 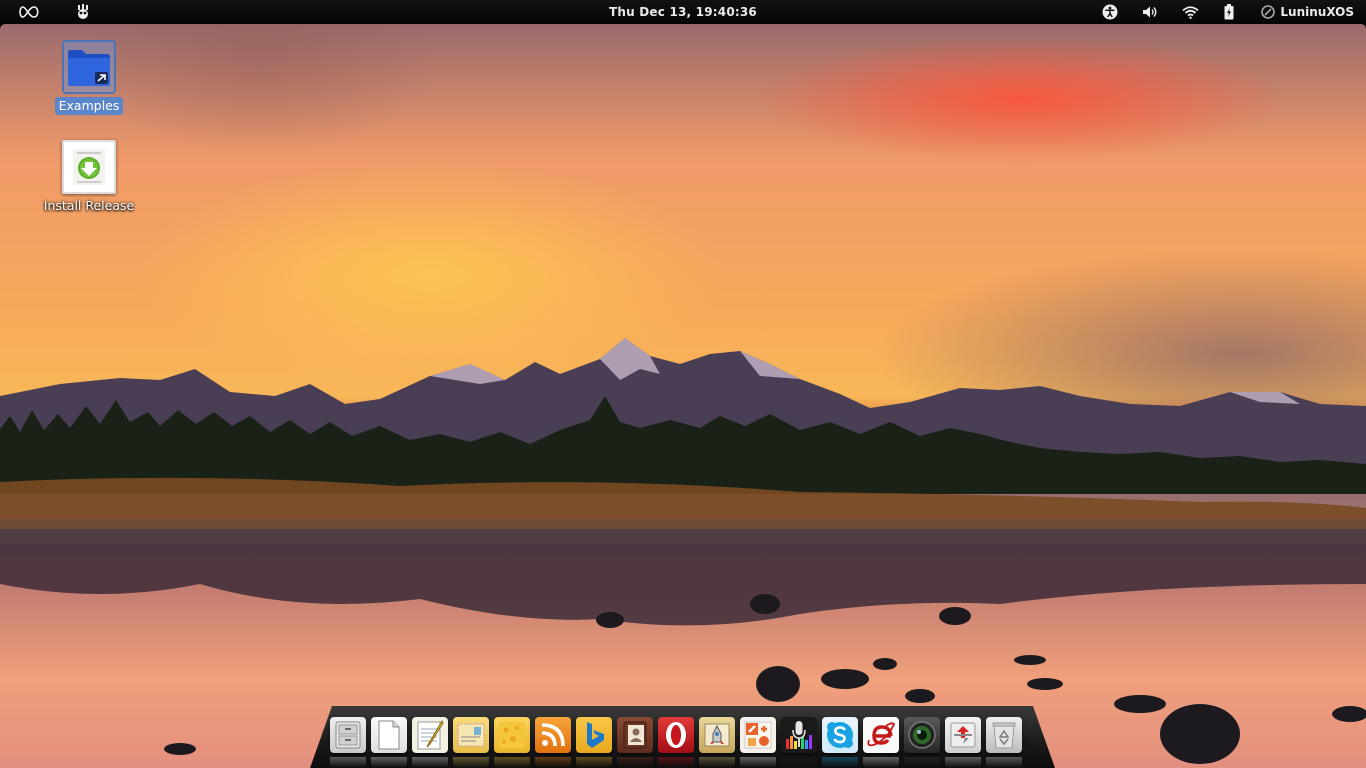 I want to click on dock-contacts, so click(x=635, y=735).